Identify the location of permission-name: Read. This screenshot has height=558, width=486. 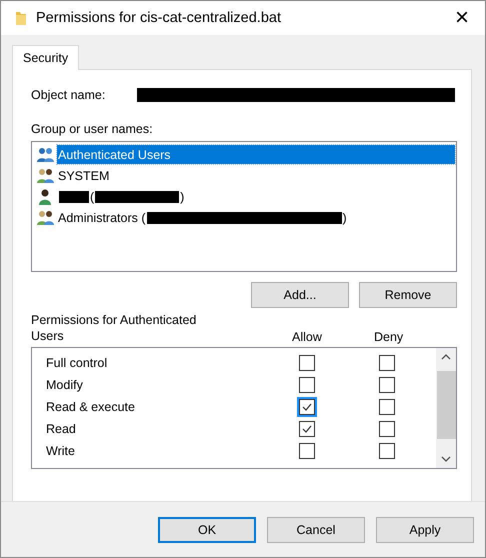
(61, 429).